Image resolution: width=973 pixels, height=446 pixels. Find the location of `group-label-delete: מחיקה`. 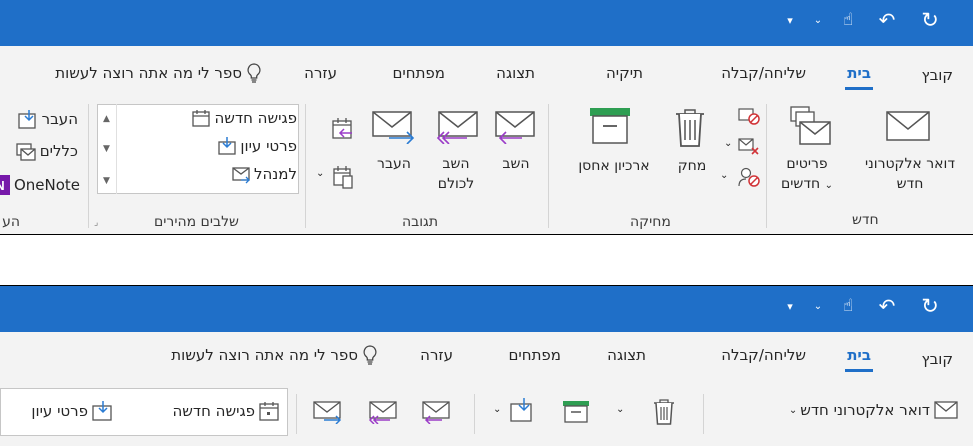

group-label-delete: מחיקה is located at coordinates (650, 222).